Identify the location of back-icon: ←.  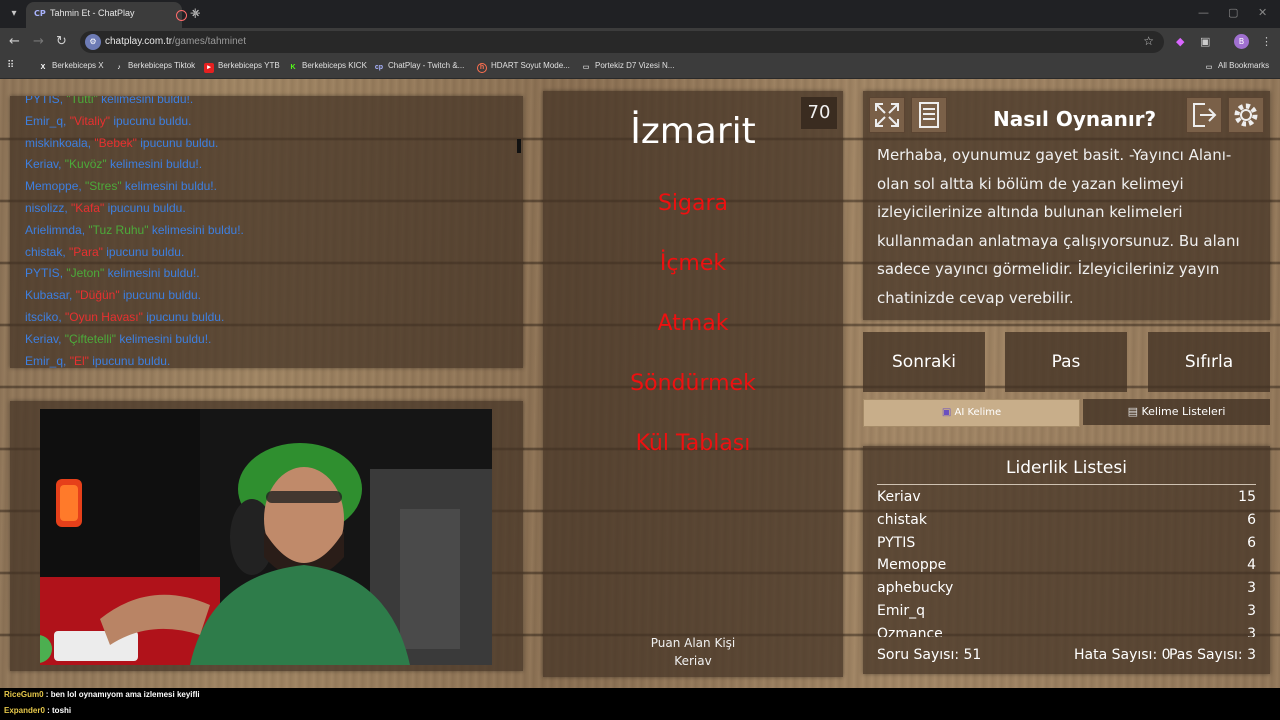
(14, 41).